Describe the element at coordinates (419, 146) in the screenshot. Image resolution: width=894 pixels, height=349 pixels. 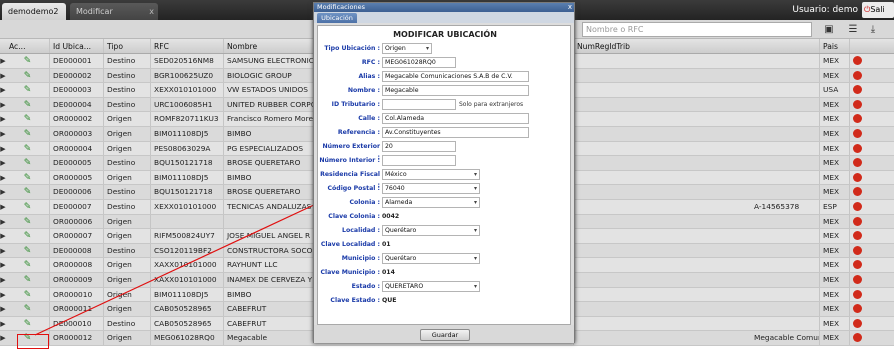
I see `numero-exterior-field: 20` at that location.